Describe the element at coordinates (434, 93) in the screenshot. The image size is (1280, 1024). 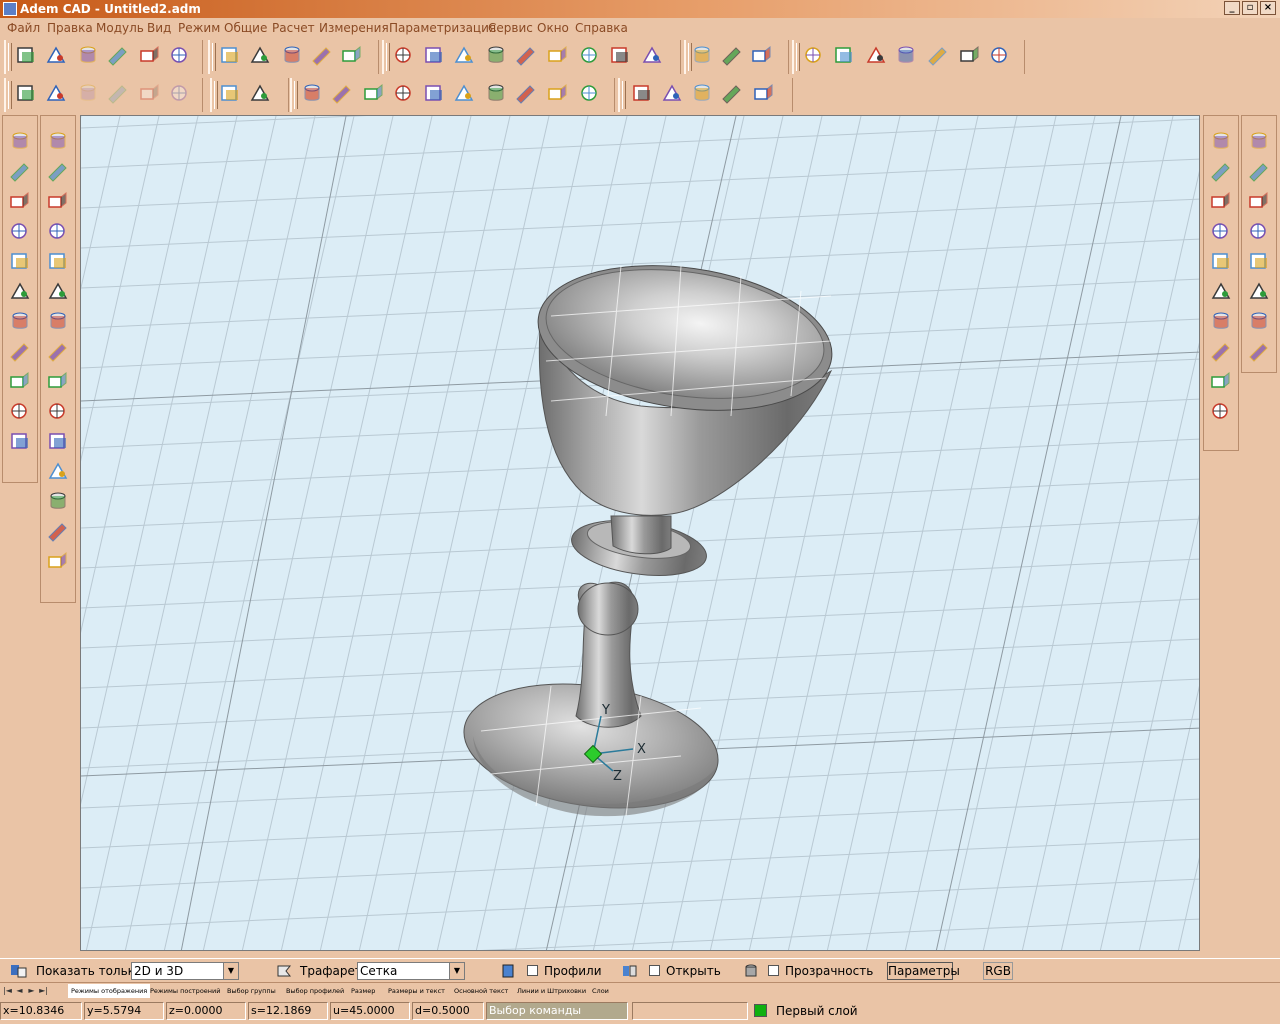
I see `polyline-icon` at that location.